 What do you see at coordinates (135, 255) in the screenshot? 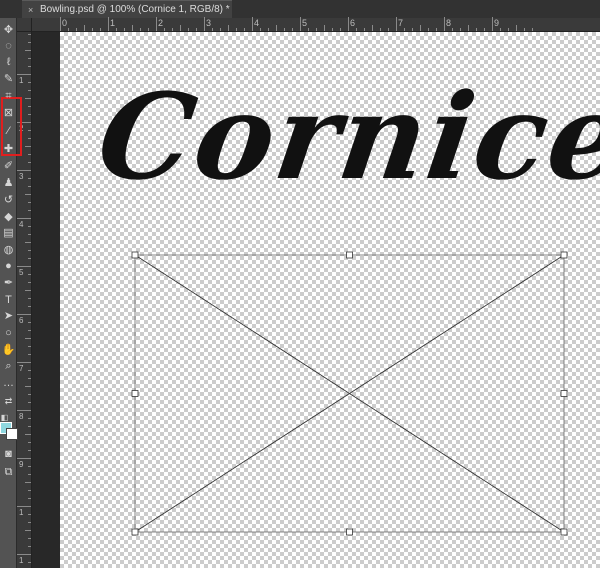
I see `frame-handle-top-left` at bounding box center [135, 255].